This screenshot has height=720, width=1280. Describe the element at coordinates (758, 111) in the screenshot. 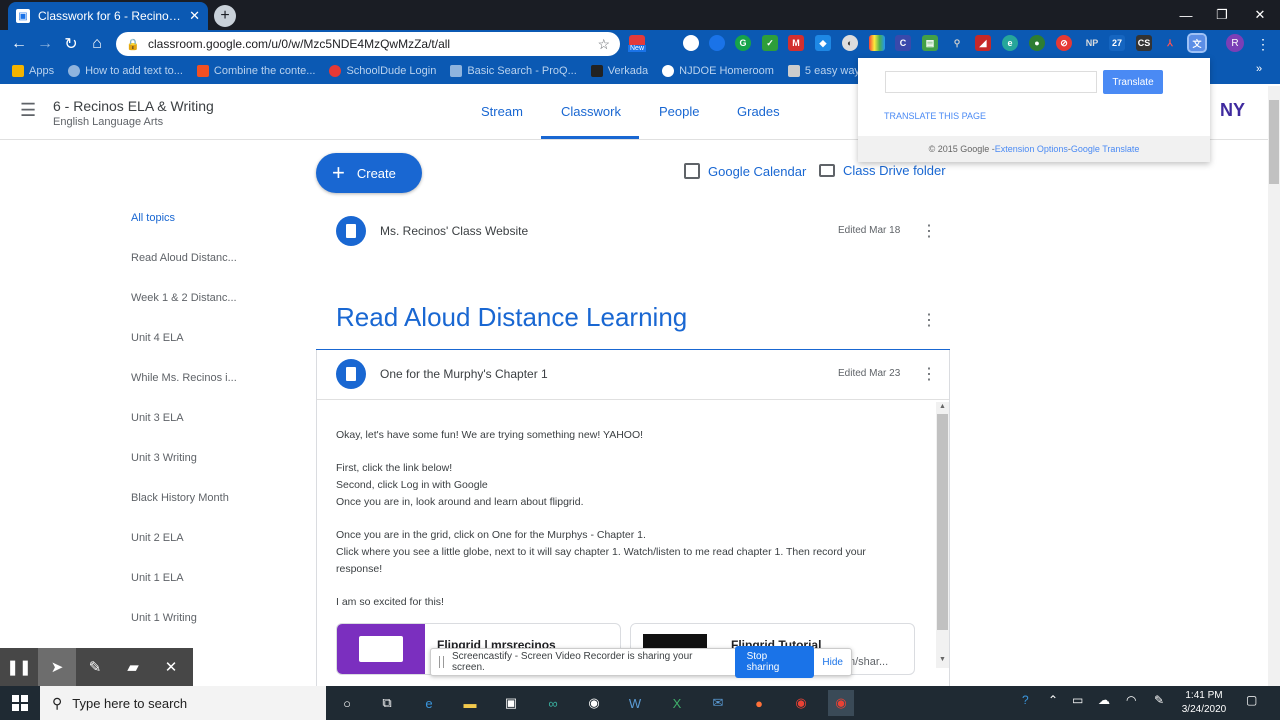

I see `tab-grades: Grades` at that location.